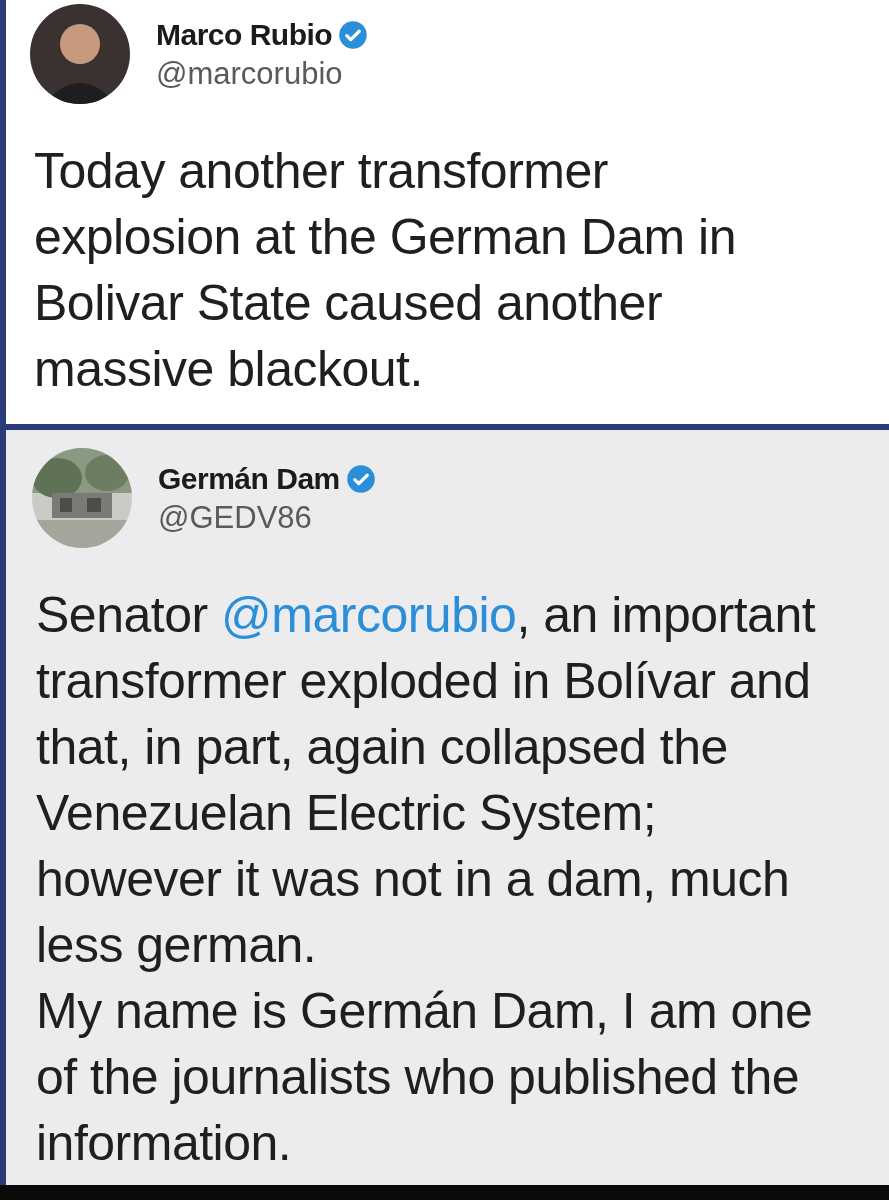  Describe the element at coordinates (250, 74) in the screenshot. I see `author-handle: @marcorubio` at that location.